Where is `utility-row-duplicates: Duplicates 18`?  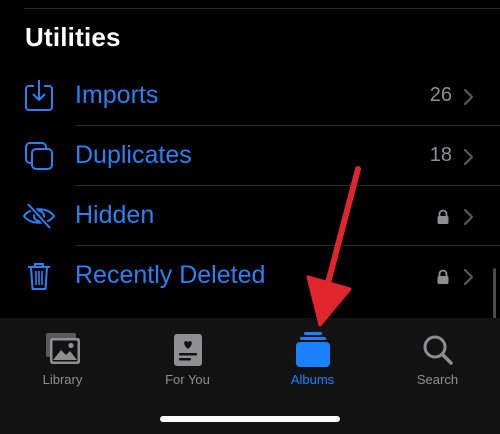 utility-row-duplicates: Duplicates 18 is located at coordinates (250, 156).